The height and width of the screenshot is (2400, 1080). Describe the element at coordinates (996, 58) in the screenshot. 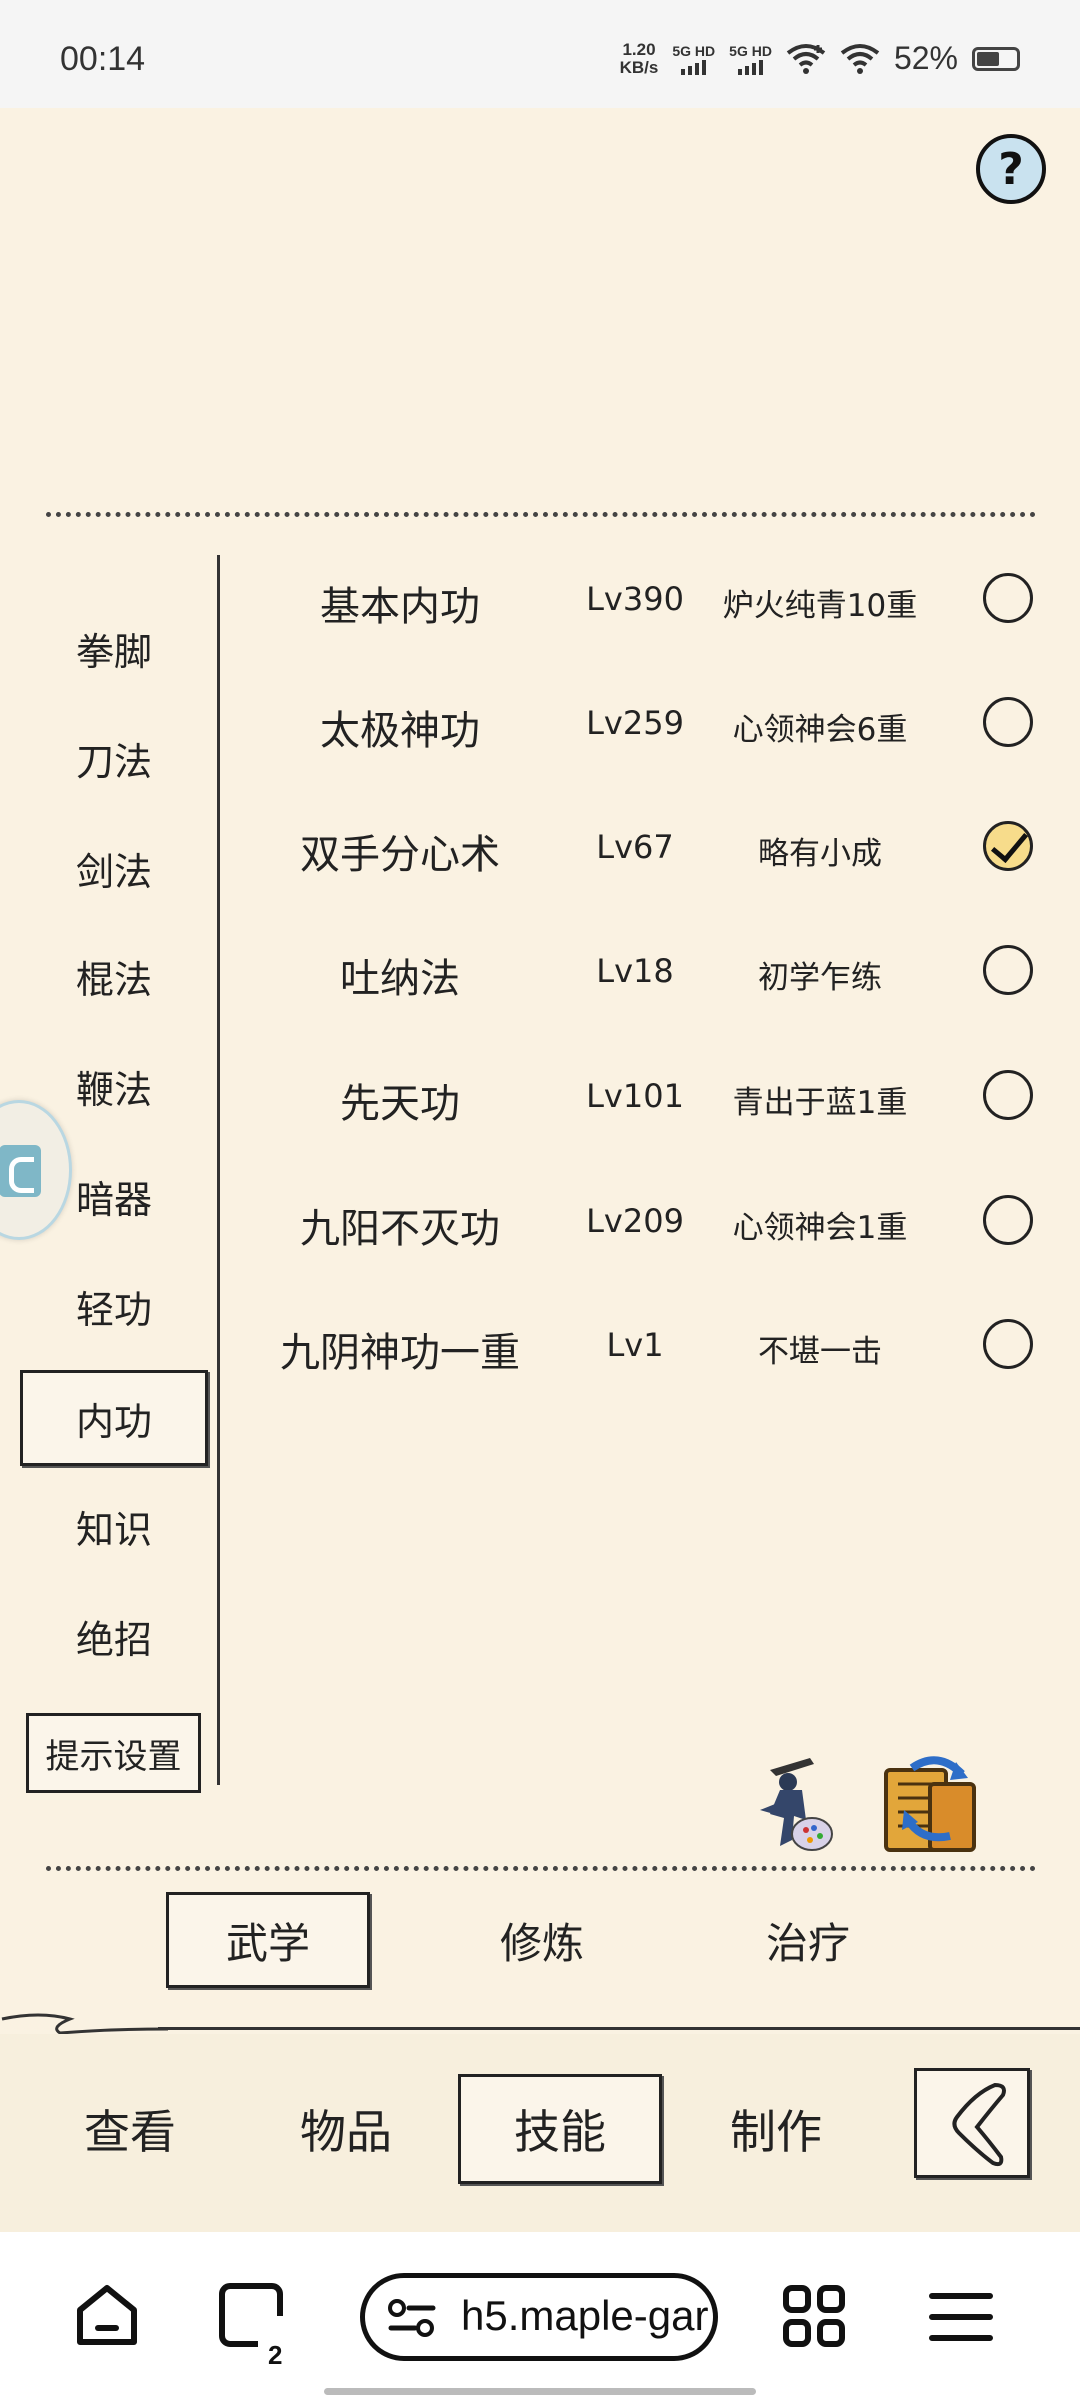

I see `battery-icon` at that location.